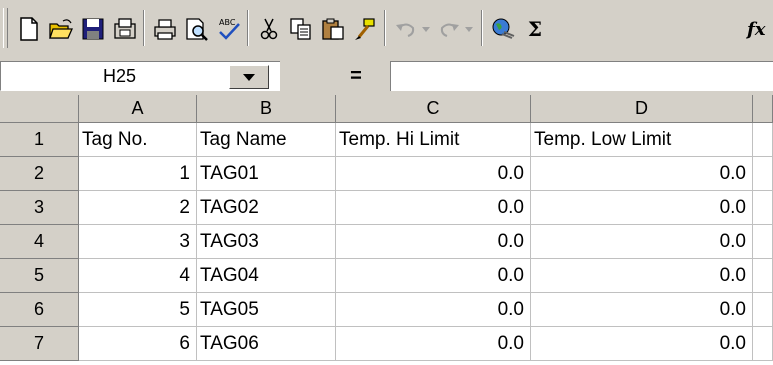  I want to click on svg-text: ABC, so click(227, 22).